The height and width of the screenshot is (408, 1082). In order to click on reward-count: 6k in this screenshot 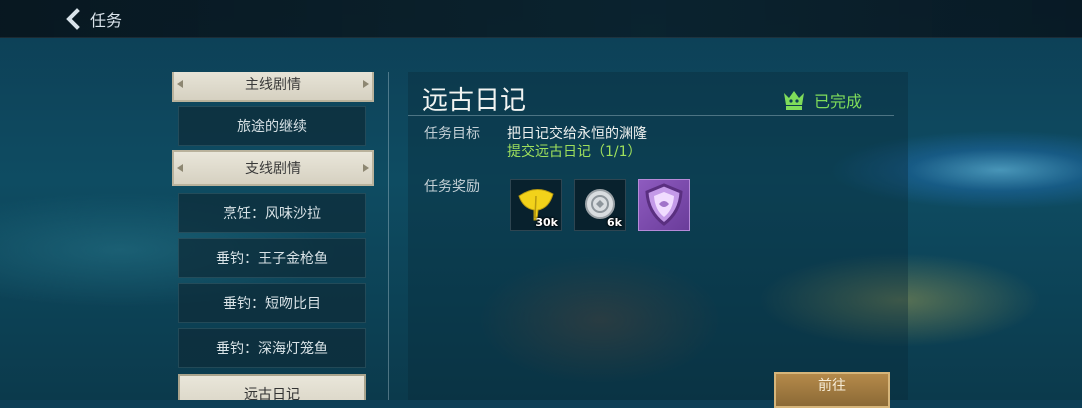, I will do `click(614, 222)`.